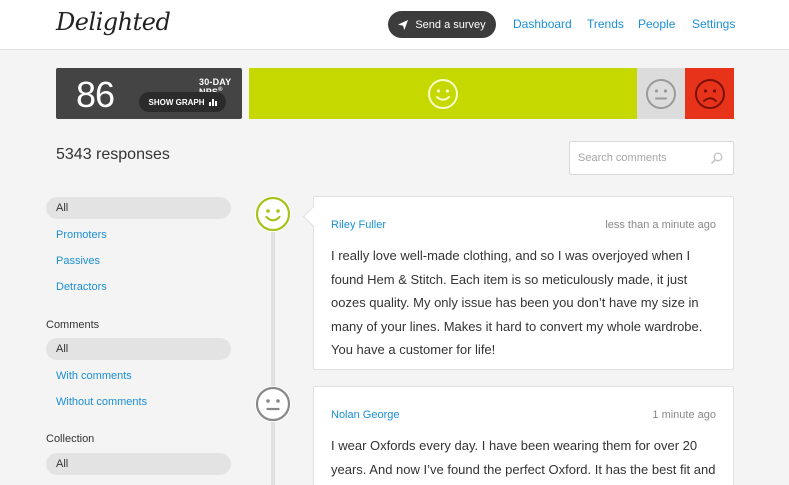  I want to click on nav-settings: Settings, so click(713, 24).